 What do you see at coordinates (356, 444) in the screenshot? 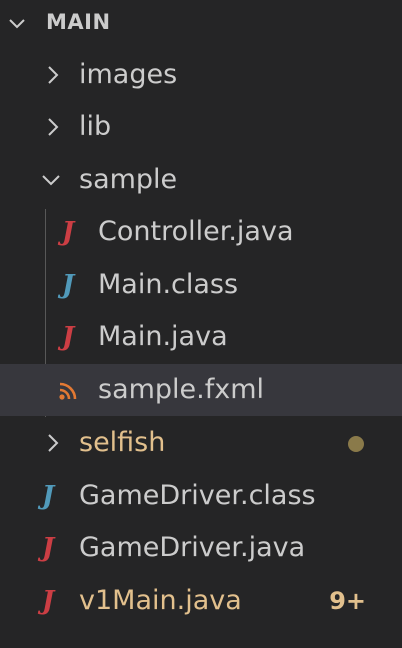
I see `modified-dot-icon` at bounding box center [356, 444].